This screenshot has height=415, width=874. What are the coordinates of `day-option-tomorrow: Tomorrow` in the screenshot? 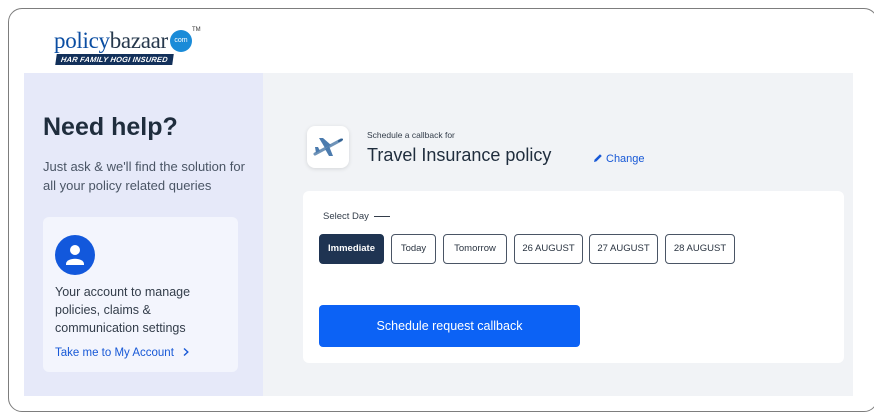 It's located at (475, 249).